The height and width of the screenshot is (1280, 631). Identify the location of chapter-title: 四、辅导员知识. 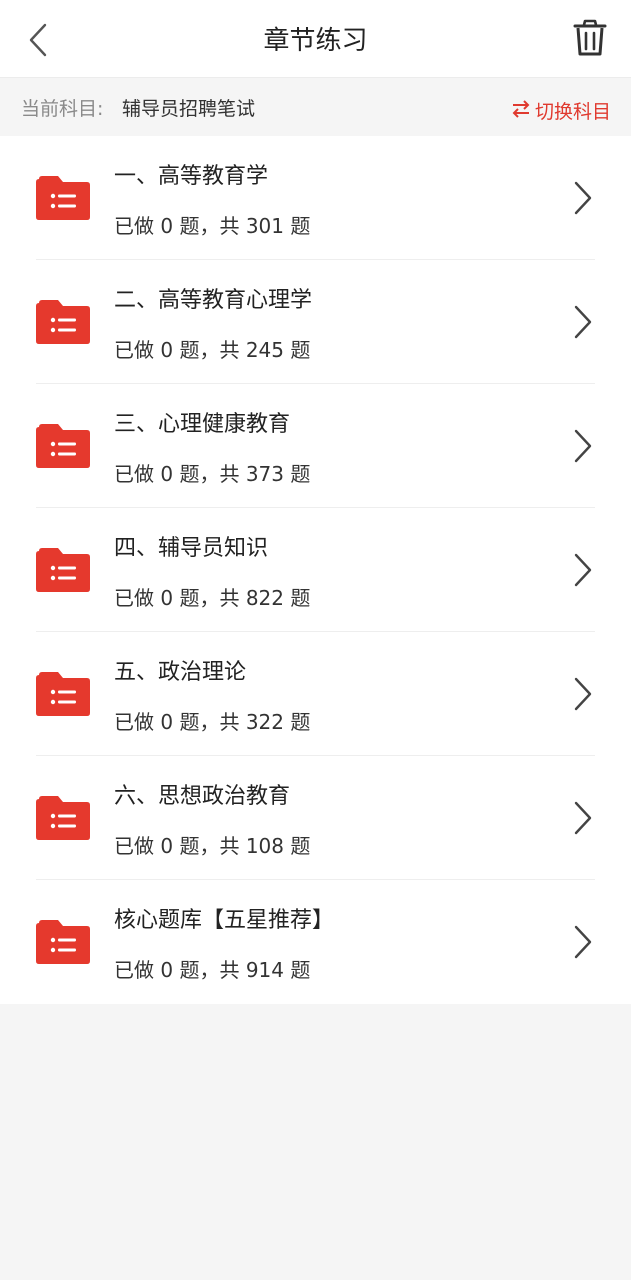
(191, 548).